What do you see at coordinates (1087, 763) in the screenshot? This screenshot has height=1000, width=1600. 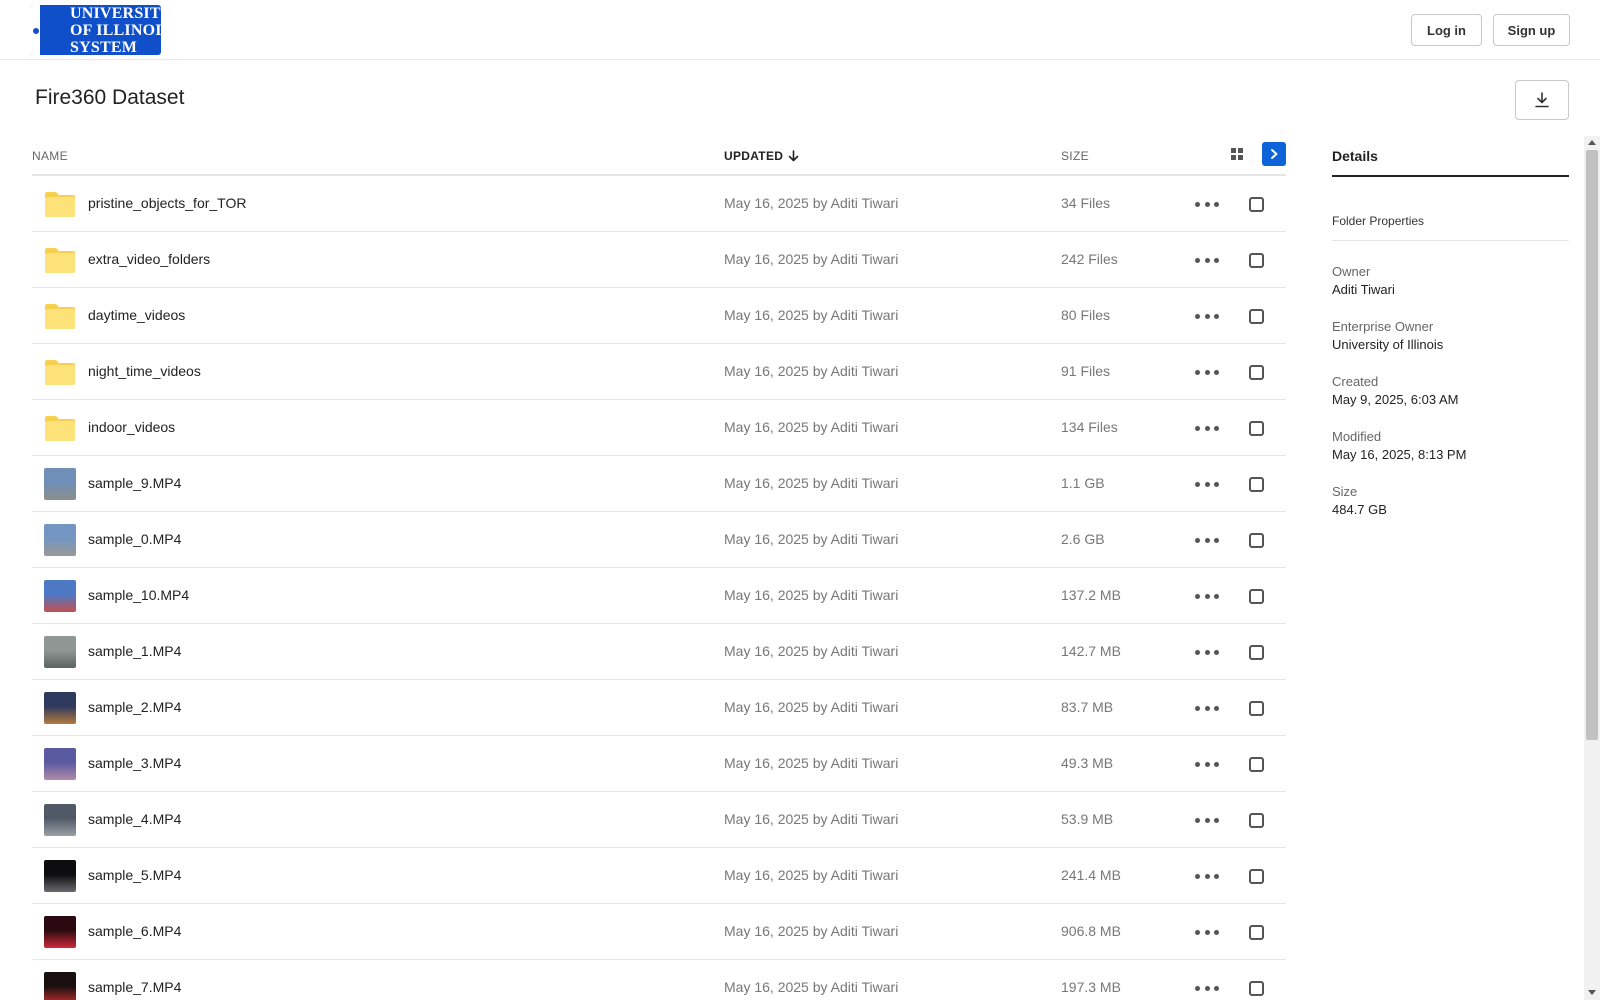 I see `item-size: 49.3 MB` at bounding box center [1087, 763].